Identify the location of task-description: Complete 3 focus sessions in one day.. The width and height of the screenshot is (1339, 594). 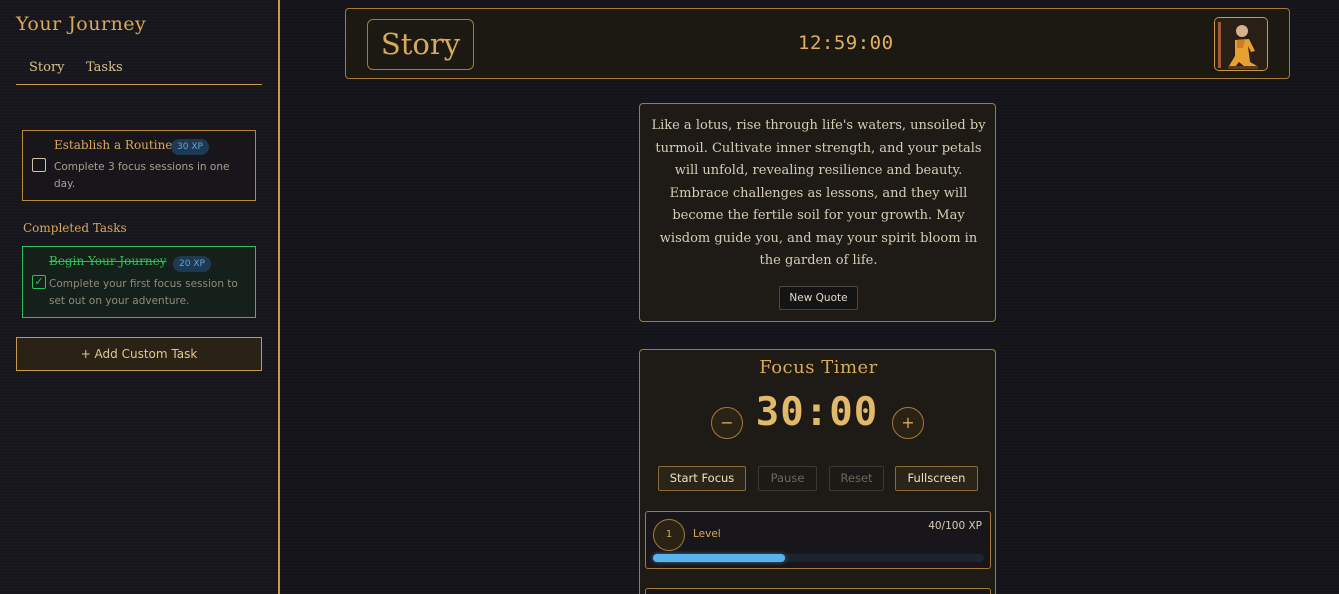
(142, 175).